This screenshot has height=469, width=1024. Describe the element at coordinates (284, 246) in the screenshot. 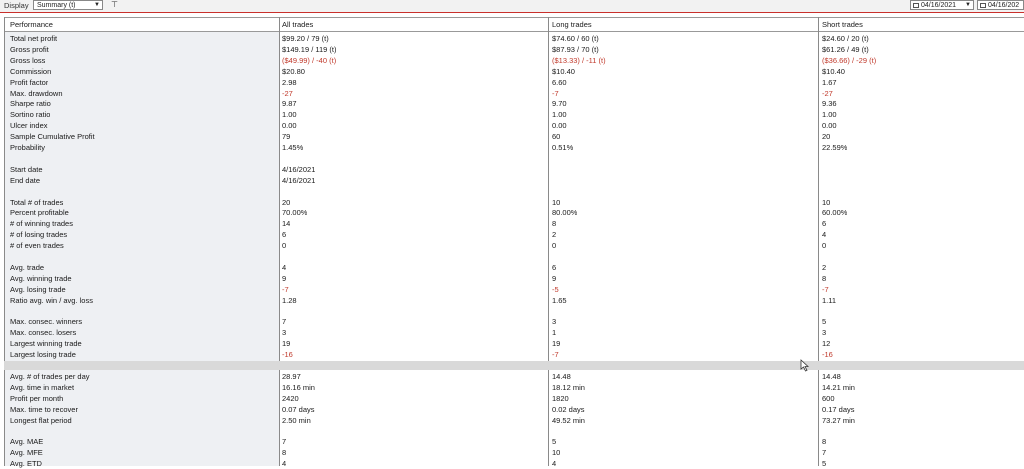

I see `cell-all-trades: 0` at that location.